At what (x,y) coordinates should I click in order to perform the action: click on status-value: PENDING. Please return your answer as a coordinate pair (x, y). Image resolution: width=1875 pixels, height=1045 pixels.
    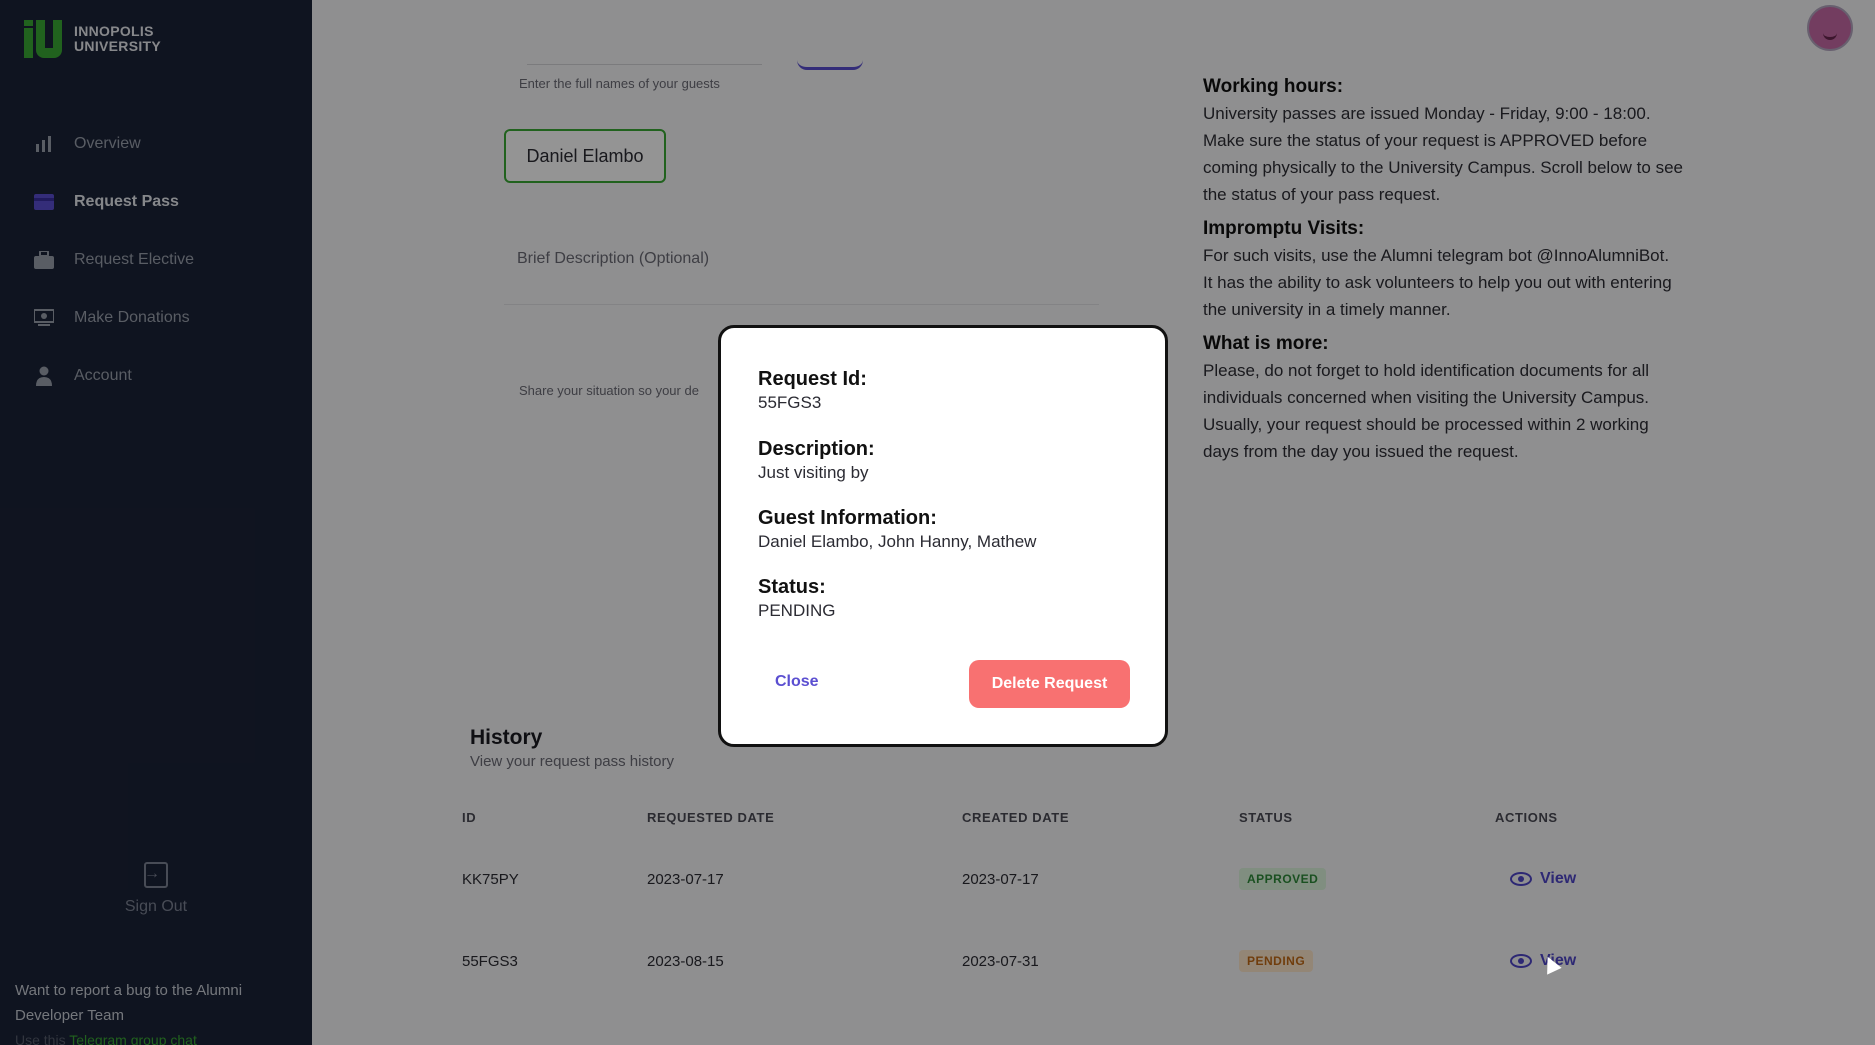
    Looking at the image, I should click on (797, 610).